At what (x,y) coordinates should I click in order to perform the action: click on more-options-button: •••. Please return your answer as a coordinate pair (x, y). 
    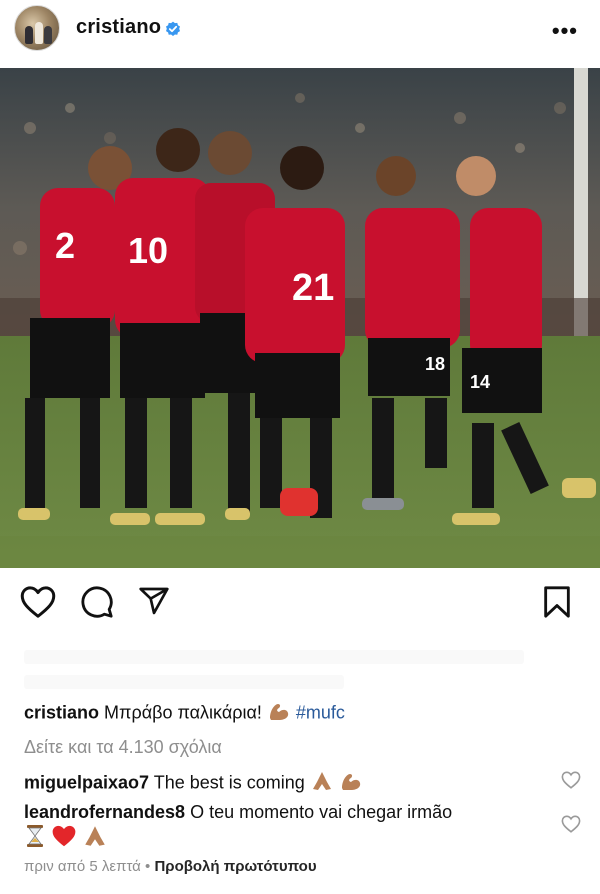
    Looking at the image, I should click on (565, 31).